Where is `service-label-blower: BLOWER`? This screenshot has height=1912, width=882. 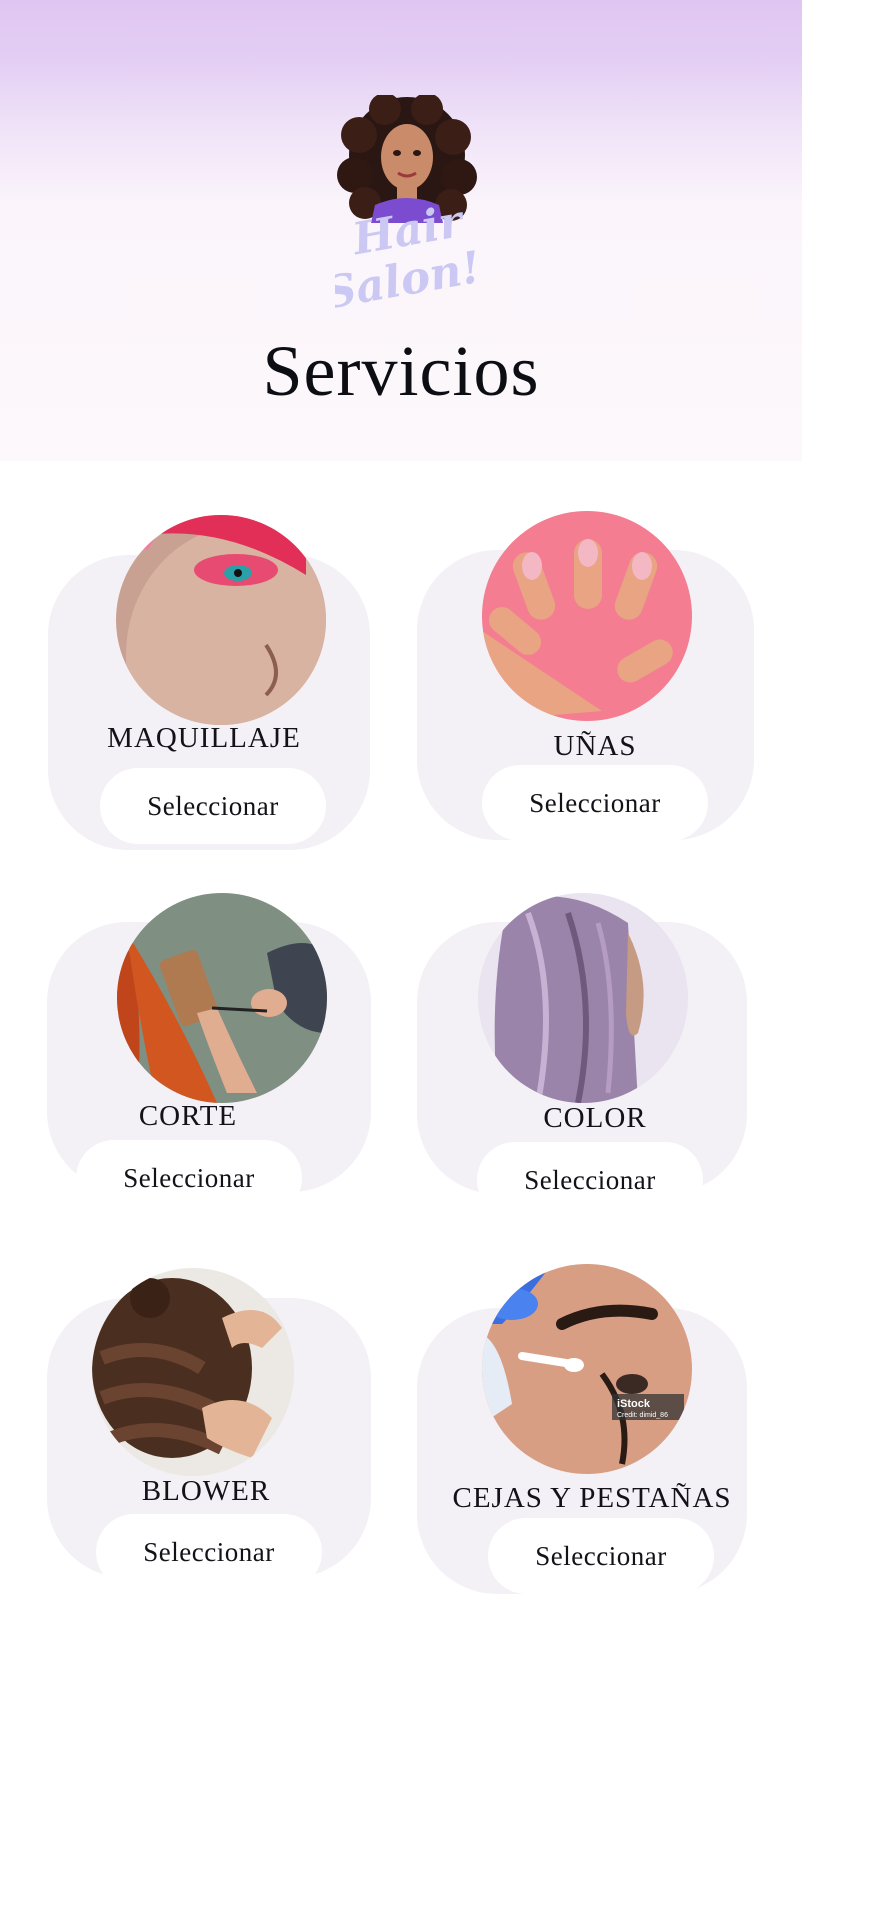
service-label-blower: BLOWER is located at coordinates (206, 1491).